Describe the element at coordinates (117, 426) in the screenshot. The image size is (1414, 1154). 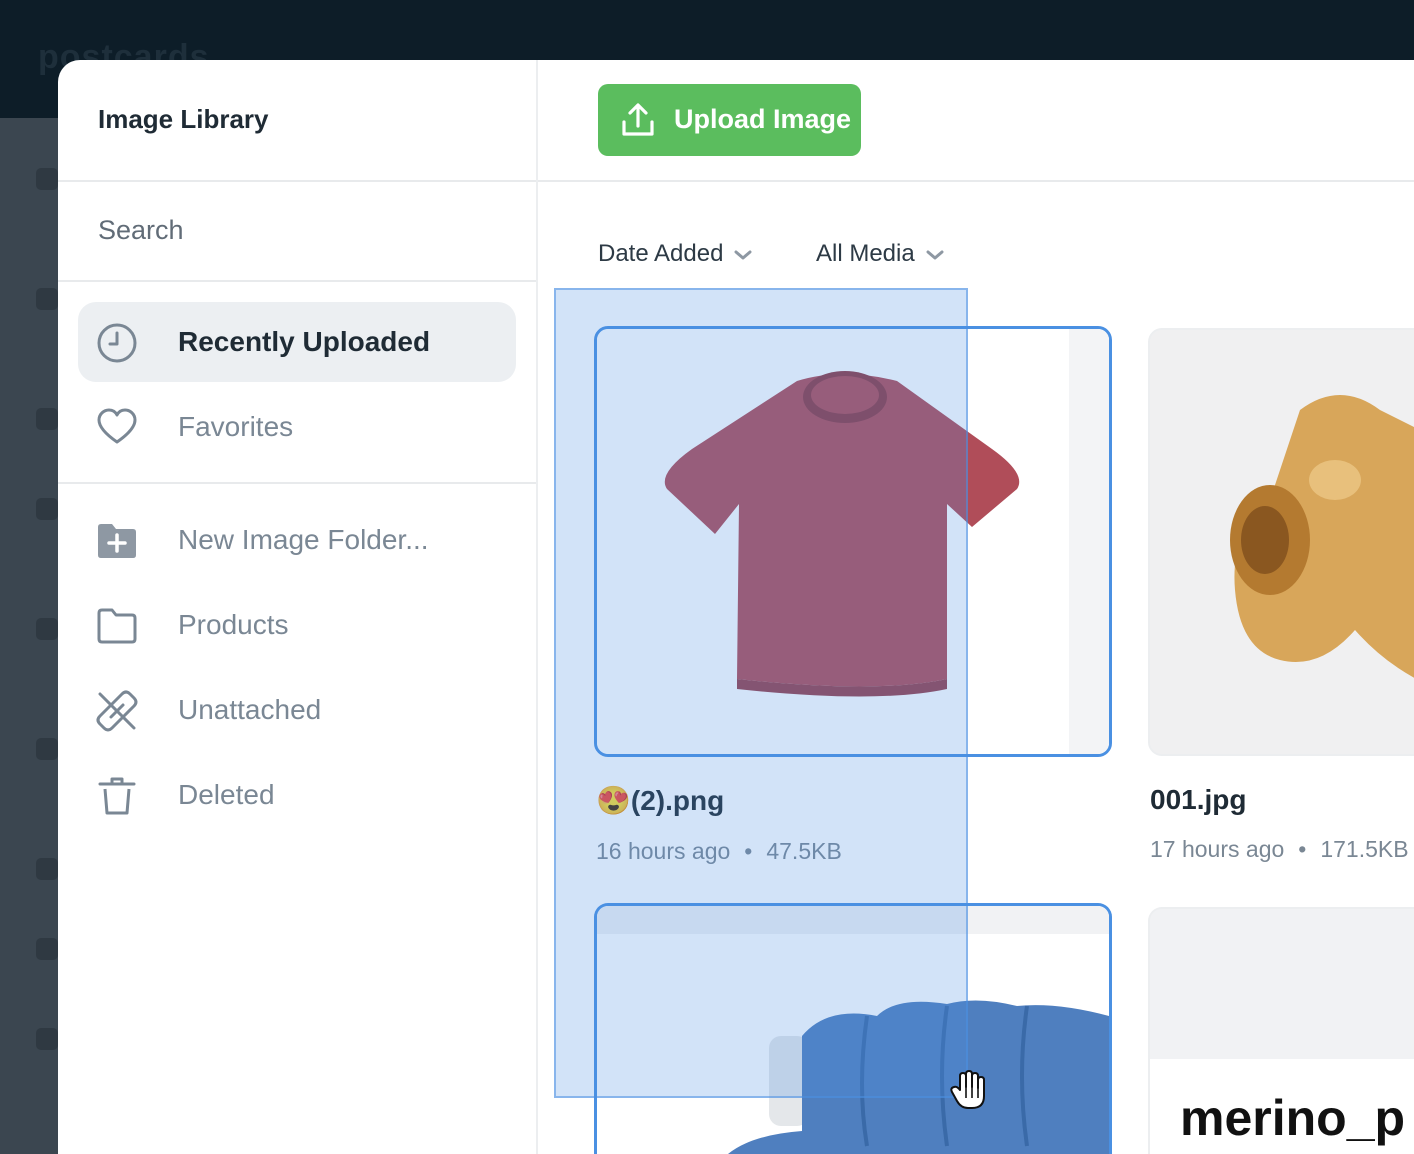
I see `heart-icon` at that location.